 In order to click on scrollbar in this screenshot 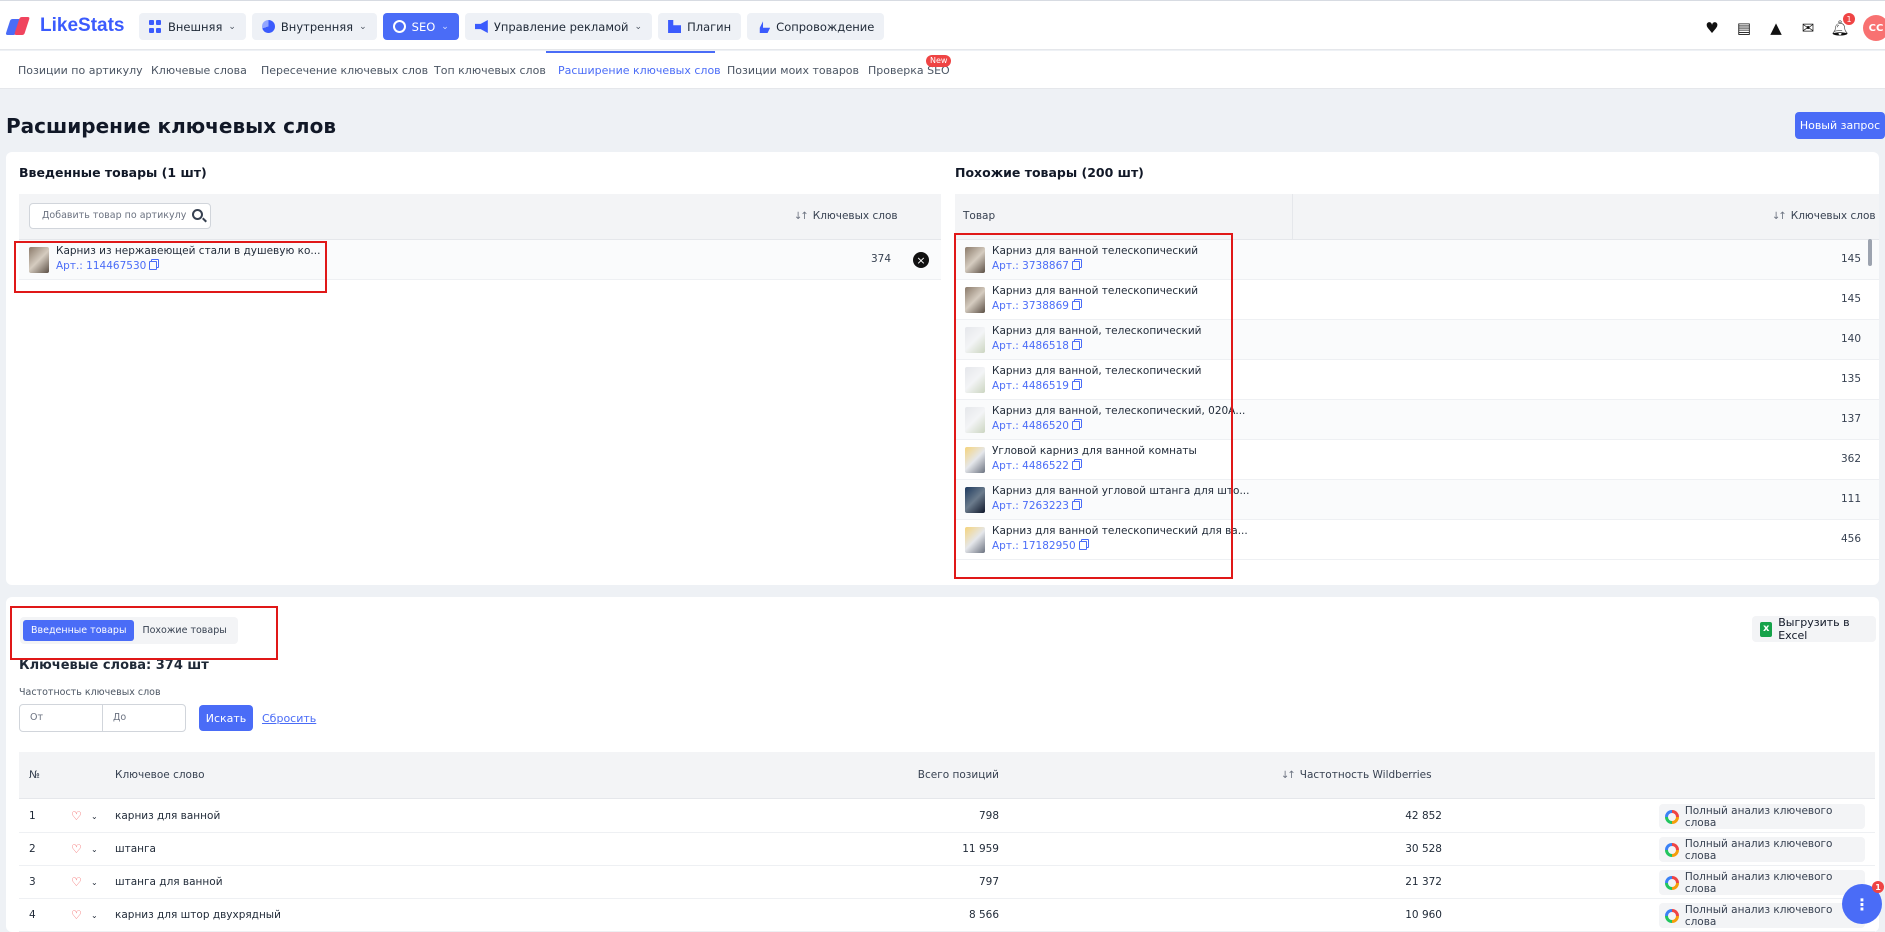, I will do `click(1870, 252)`.